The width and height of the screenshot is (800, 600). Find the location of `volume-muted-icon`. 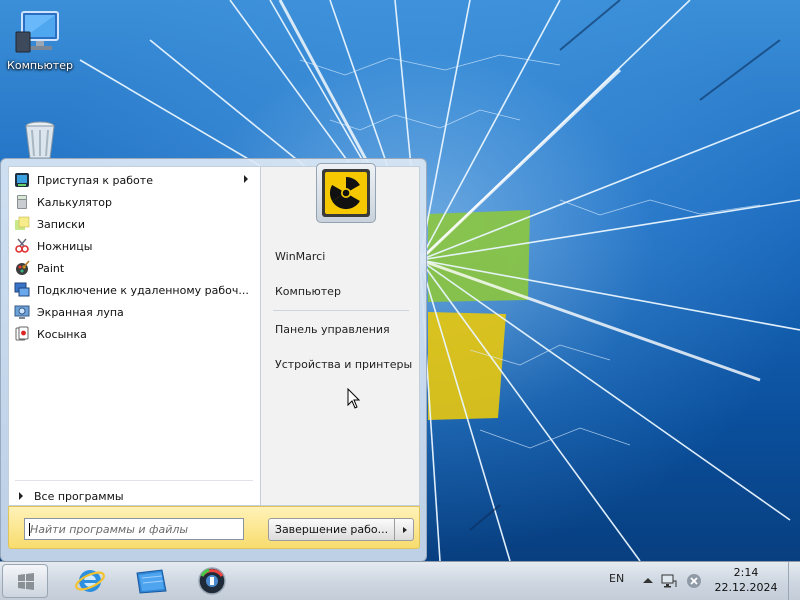

volume-muted-icon is located at coordinates (694, 581).